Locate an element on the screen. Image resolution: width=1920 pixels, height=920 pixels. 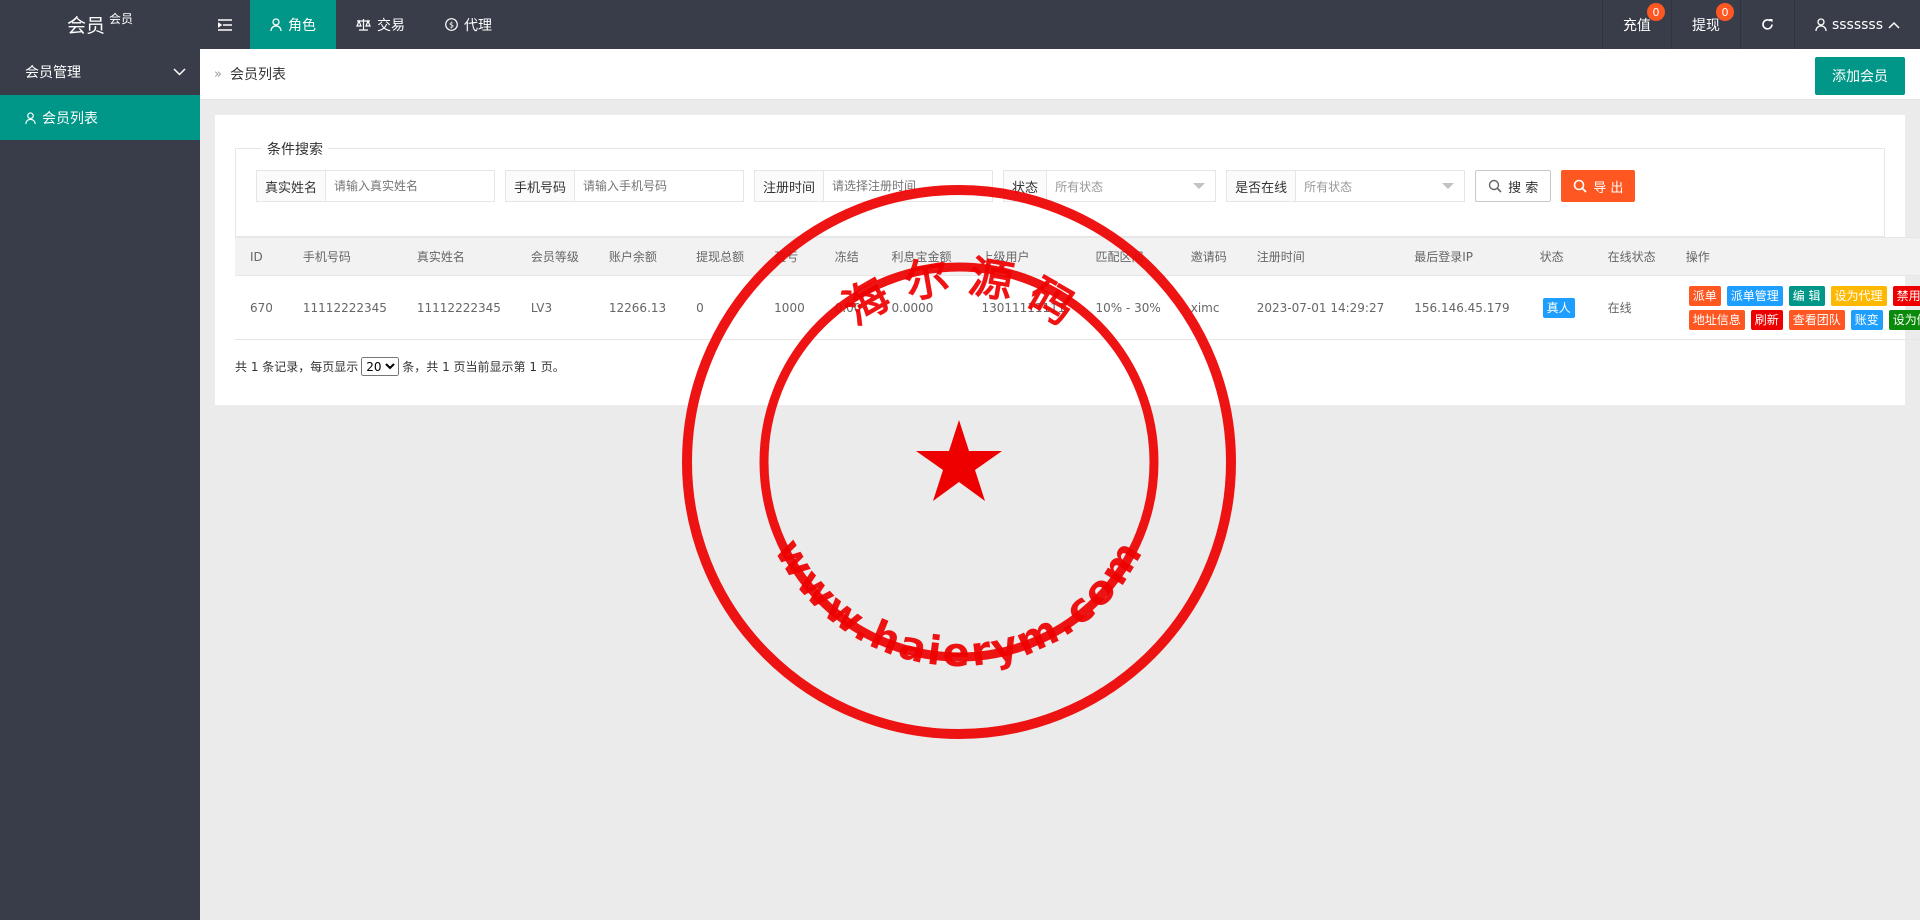
col-header: 上级用户 is located at coordinates (1023, 256).